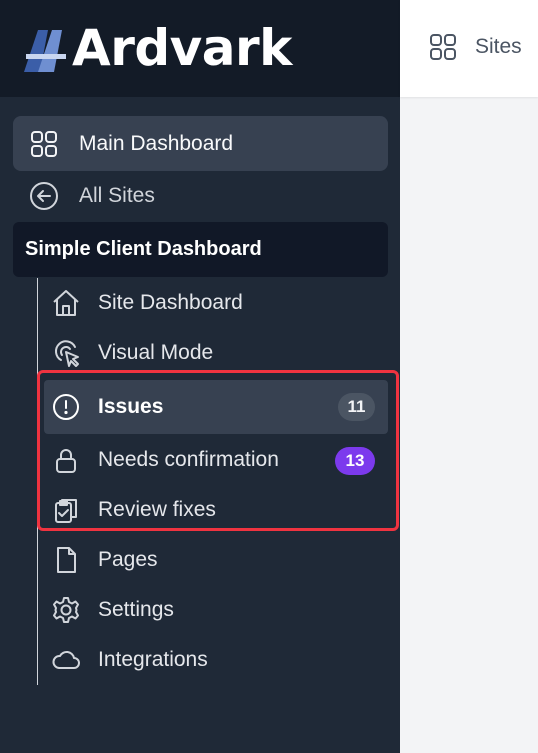 The height and width of the screenshot is (753, 538). What do you see at coordinates (156, 352) in the screenshot?
I see `sidebar-item-label: Visual Mode` at bounding box center [156, 352].